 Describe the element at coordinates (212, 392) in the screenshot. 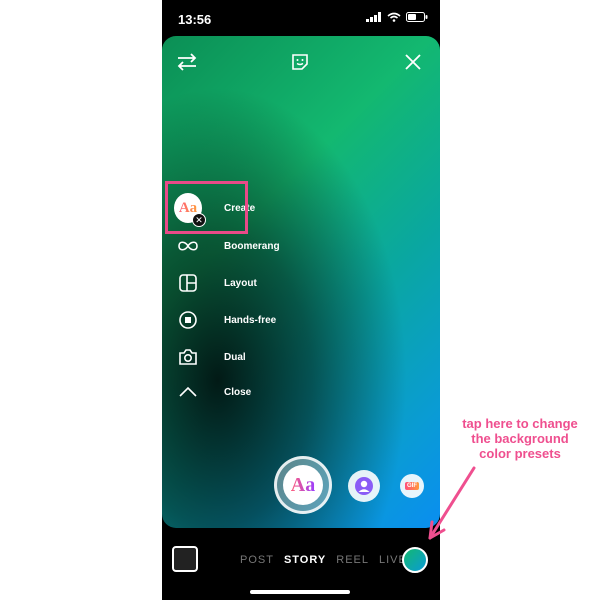

I see `menu-item-close: Close` at that location.